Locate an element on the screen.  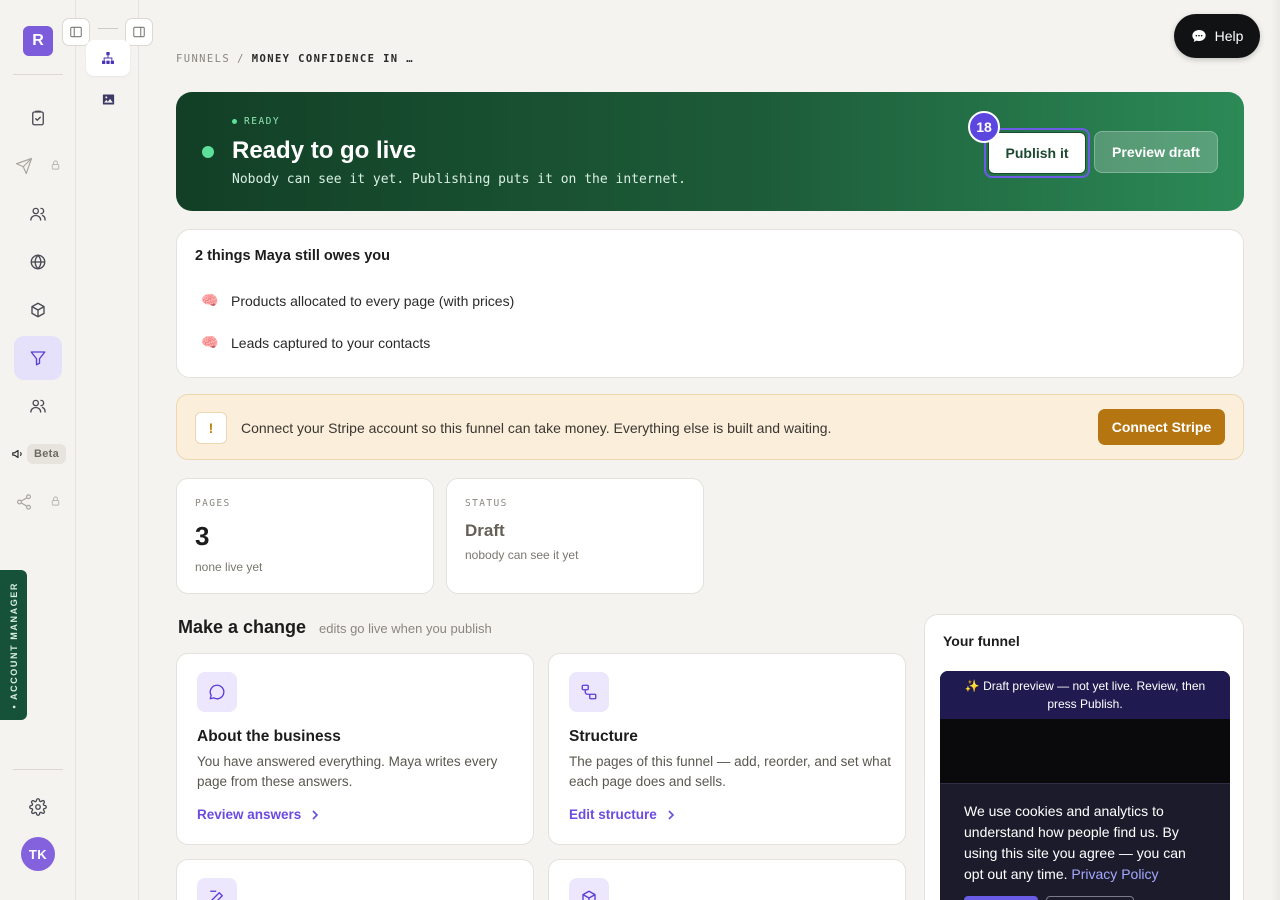
preview-draft-button: Preview draft is located at coordinates (1156, 152).